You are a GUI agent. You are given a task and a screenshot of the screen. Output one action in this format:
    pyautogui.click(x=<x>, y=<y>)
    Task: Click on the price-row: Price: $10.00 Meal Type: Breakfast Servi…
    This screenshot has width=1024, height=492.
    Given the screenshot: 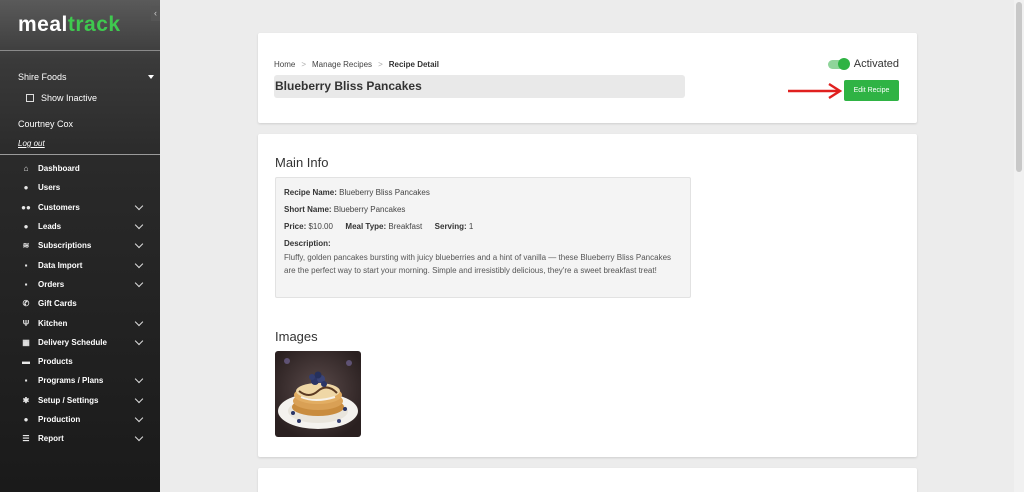 What is the action you would take?
    pyautogui.click(x=483, y=229)
    